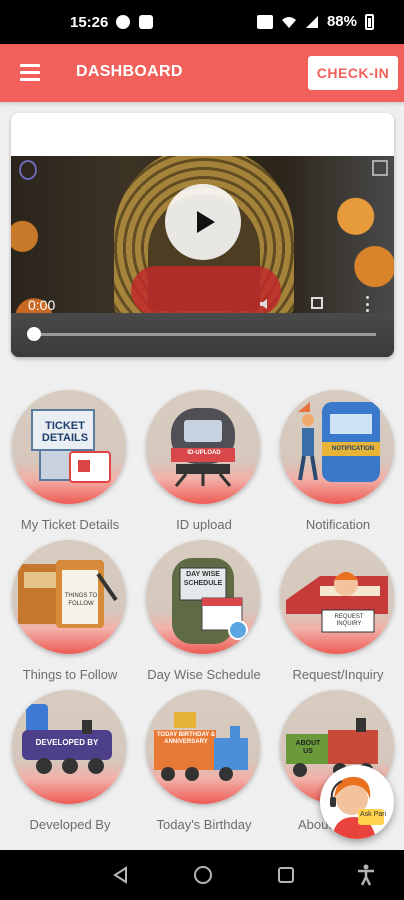 The width and height of the screenshot is (404, 900). Describe the element at coordinates (349, 620) in the screenshot. I see `tile-art-text: REQUEST INQUIRY` at that location.